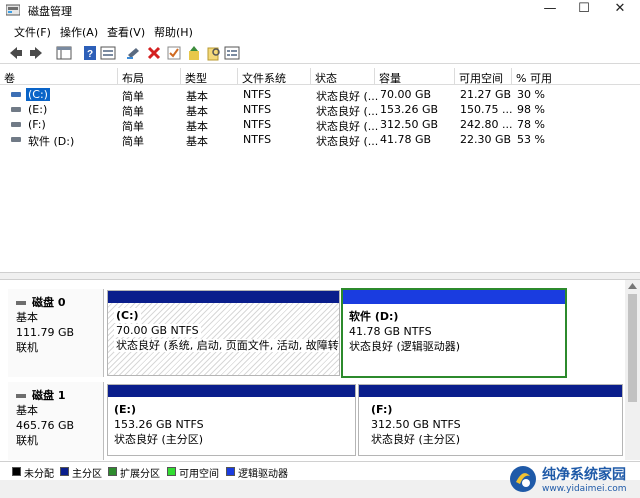 Image resolution: width=640 pixels, height=498 pixels. What do you see at coordinates (209, 76) in the screenshot?
I see `column-header-type: 类型` at bounding box center [209, 76].